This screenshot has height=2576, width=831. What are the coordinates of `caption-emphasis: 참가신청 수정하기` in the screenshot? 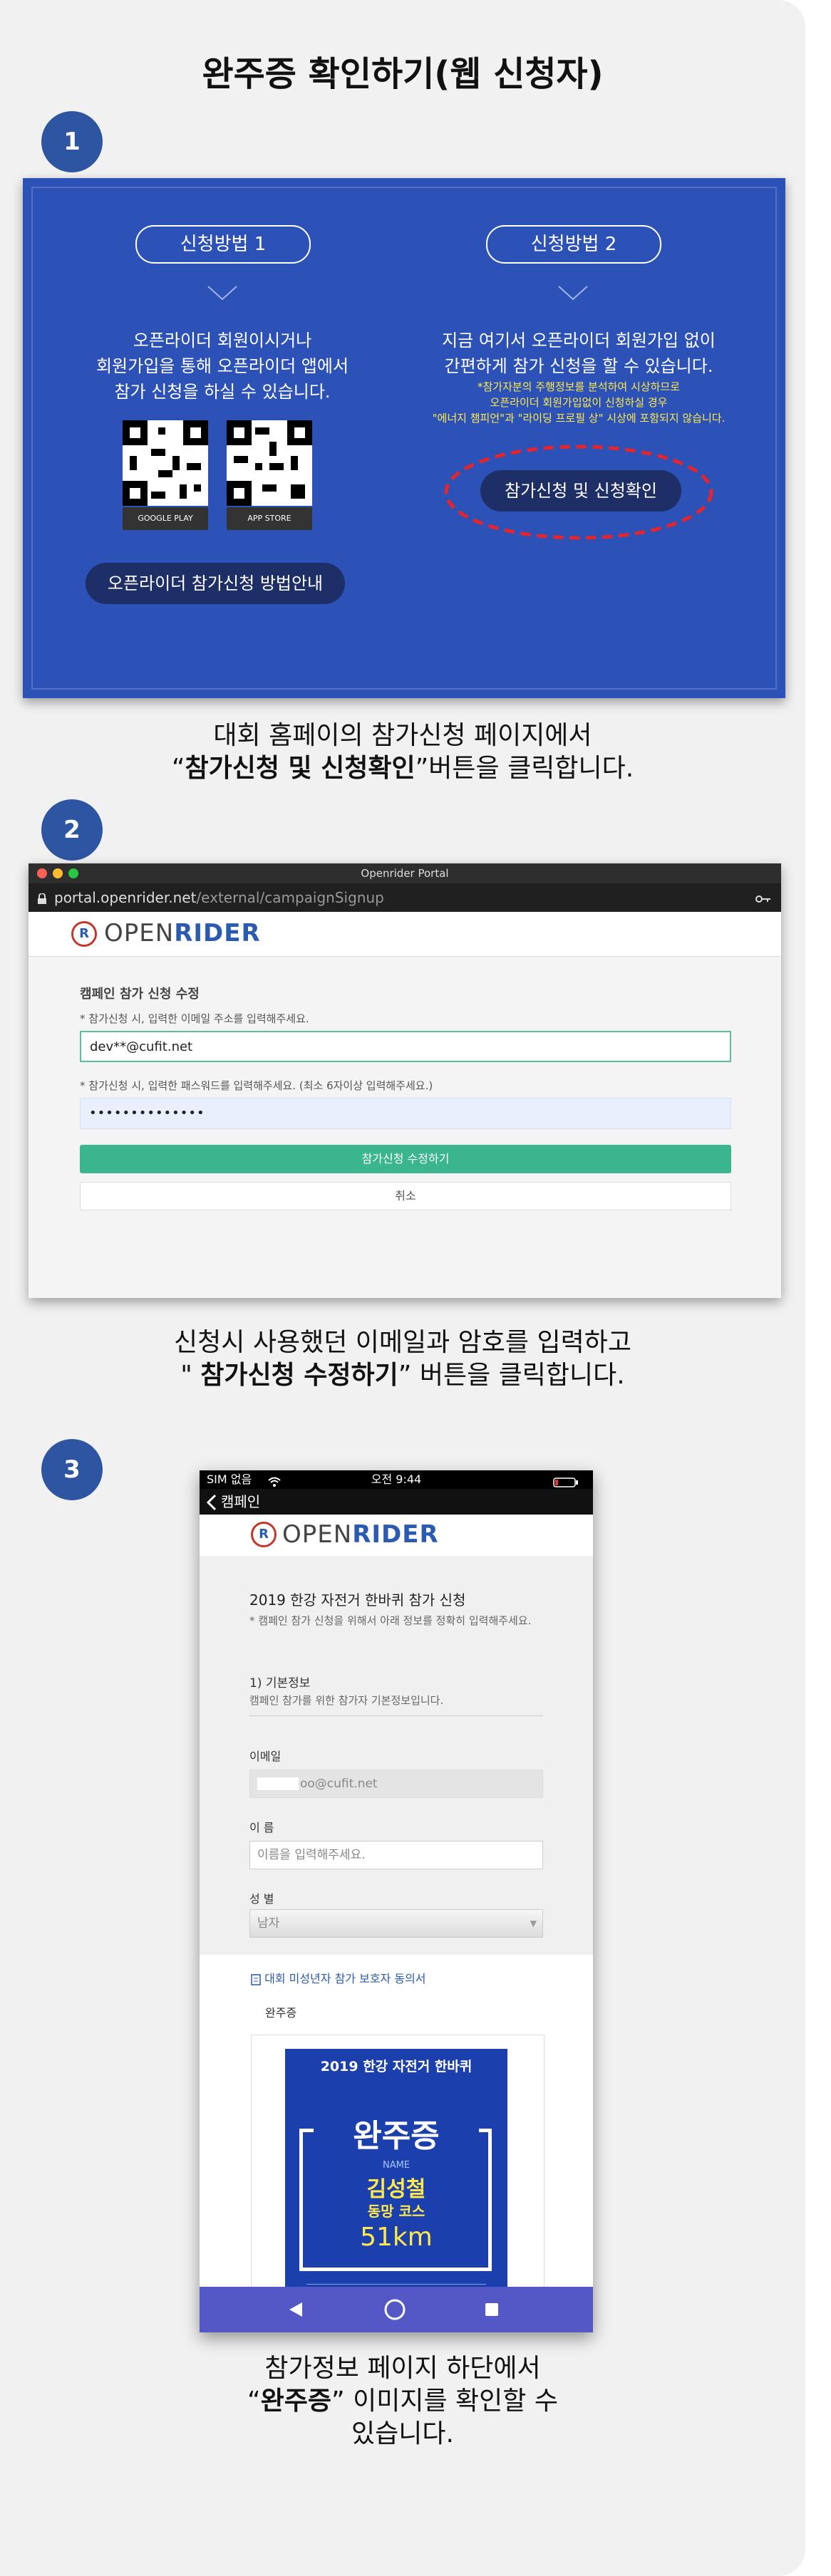 It's located at (299, 1375).